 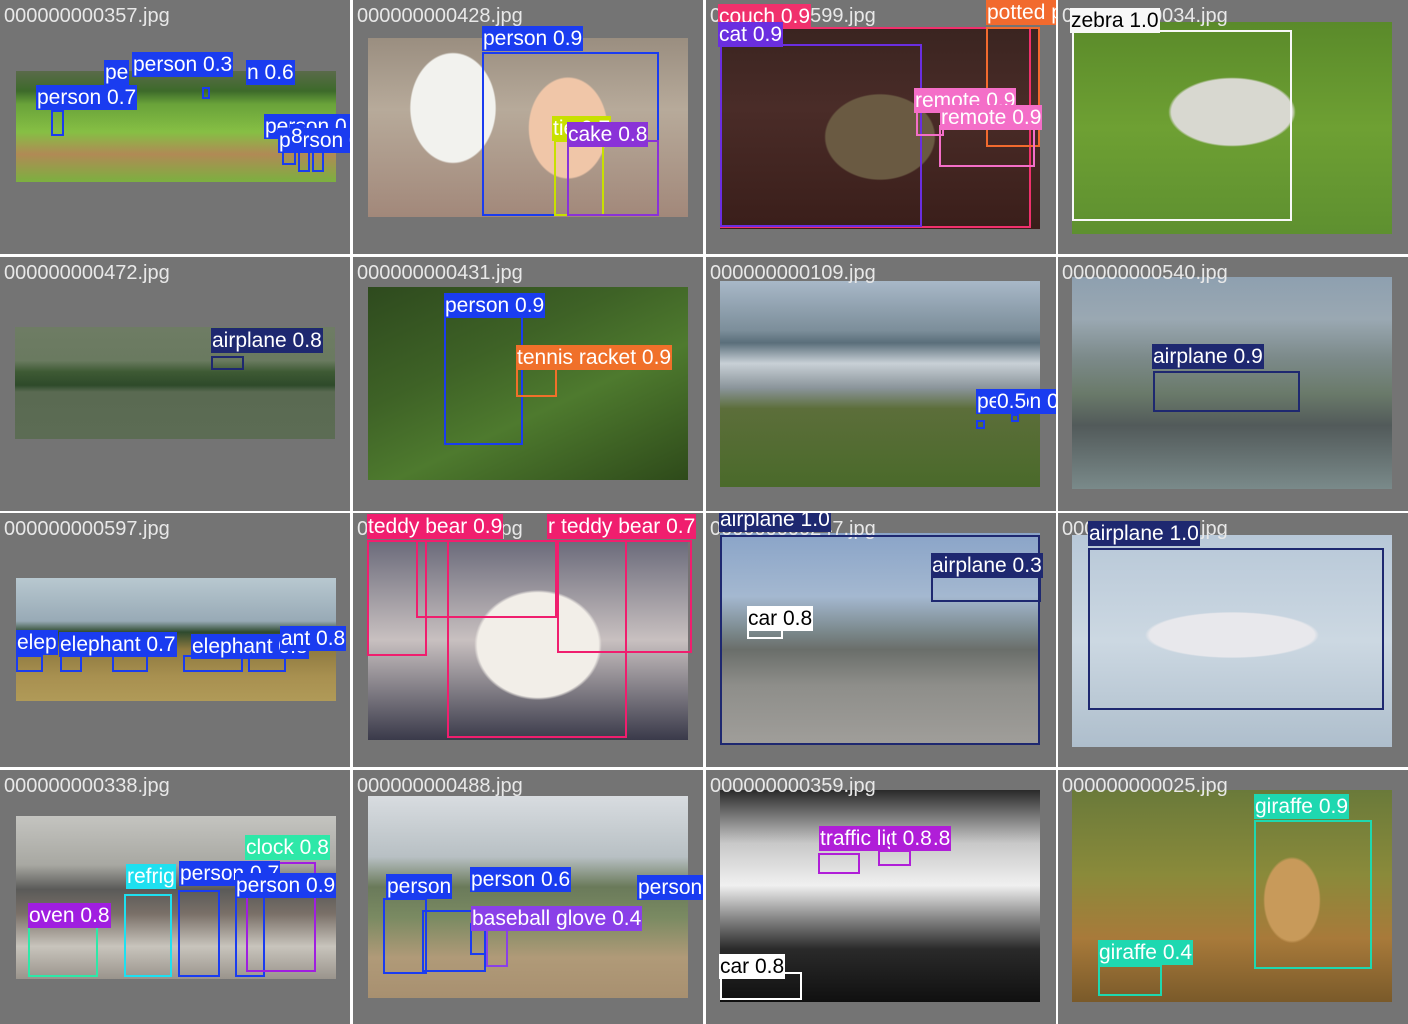 I want to click on detection-label: airplane 0.8, so click(x=267, y=340).